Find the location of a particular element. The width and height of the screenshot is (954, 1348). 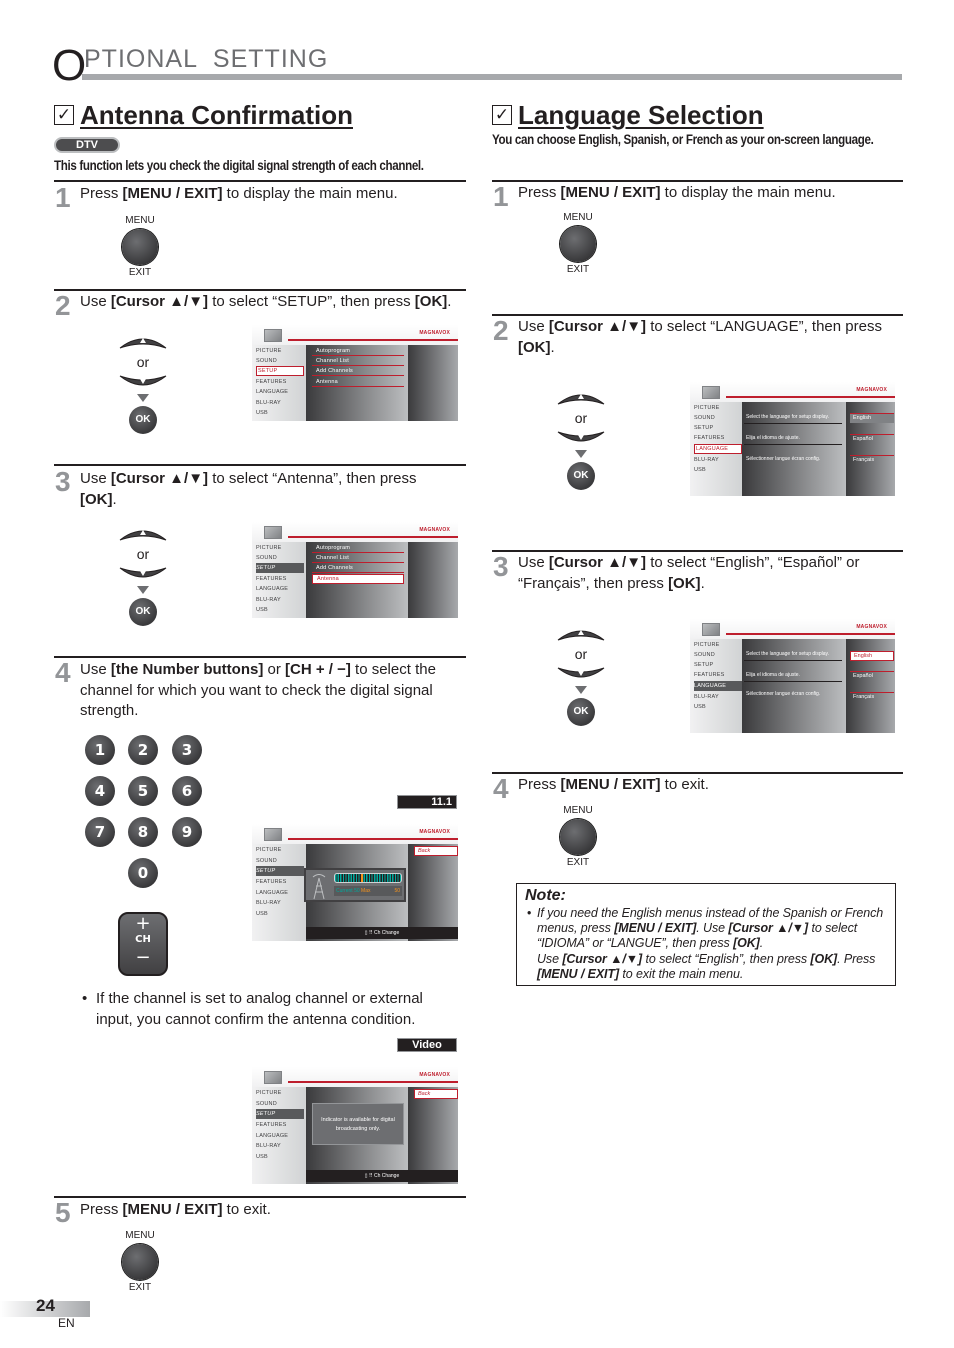

header-rule is located at coordinates (492, 77).